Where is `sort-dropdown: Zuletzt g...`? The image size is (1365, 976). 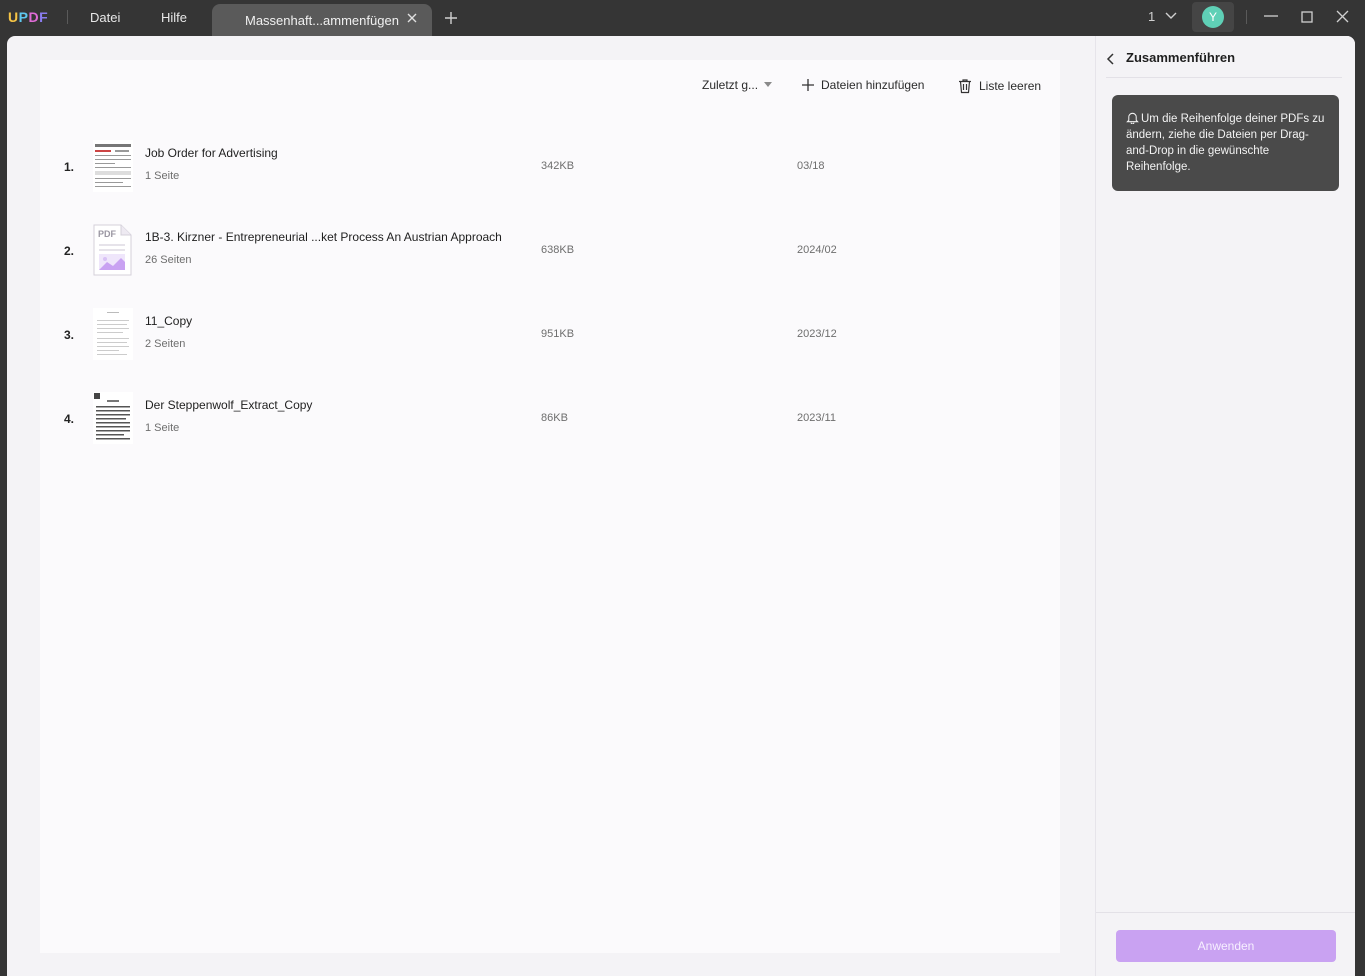
sort-dropdown: Zuletzt g... is located at coordinates (737, 85).